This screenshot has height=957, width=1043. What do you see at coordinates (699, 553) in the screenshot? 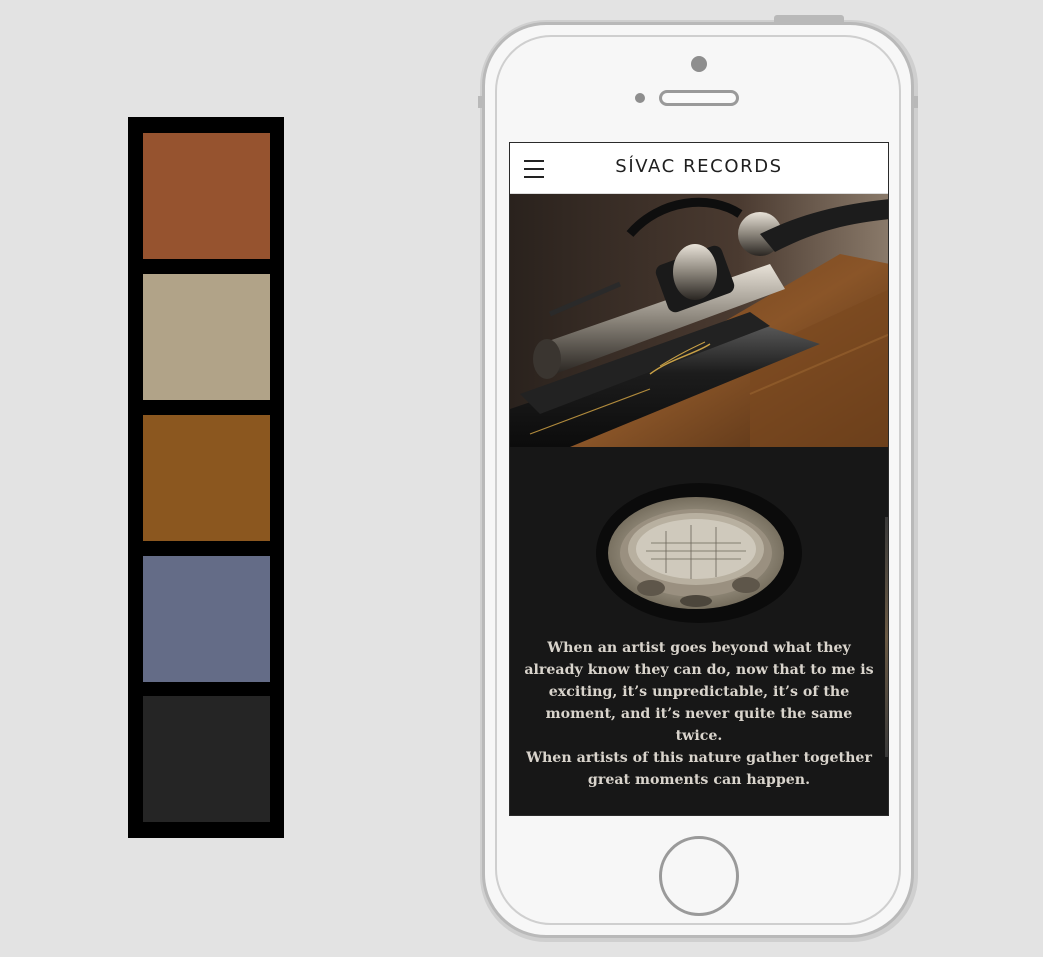
I see `tambourine-photo` at bounding box center [699, 553].